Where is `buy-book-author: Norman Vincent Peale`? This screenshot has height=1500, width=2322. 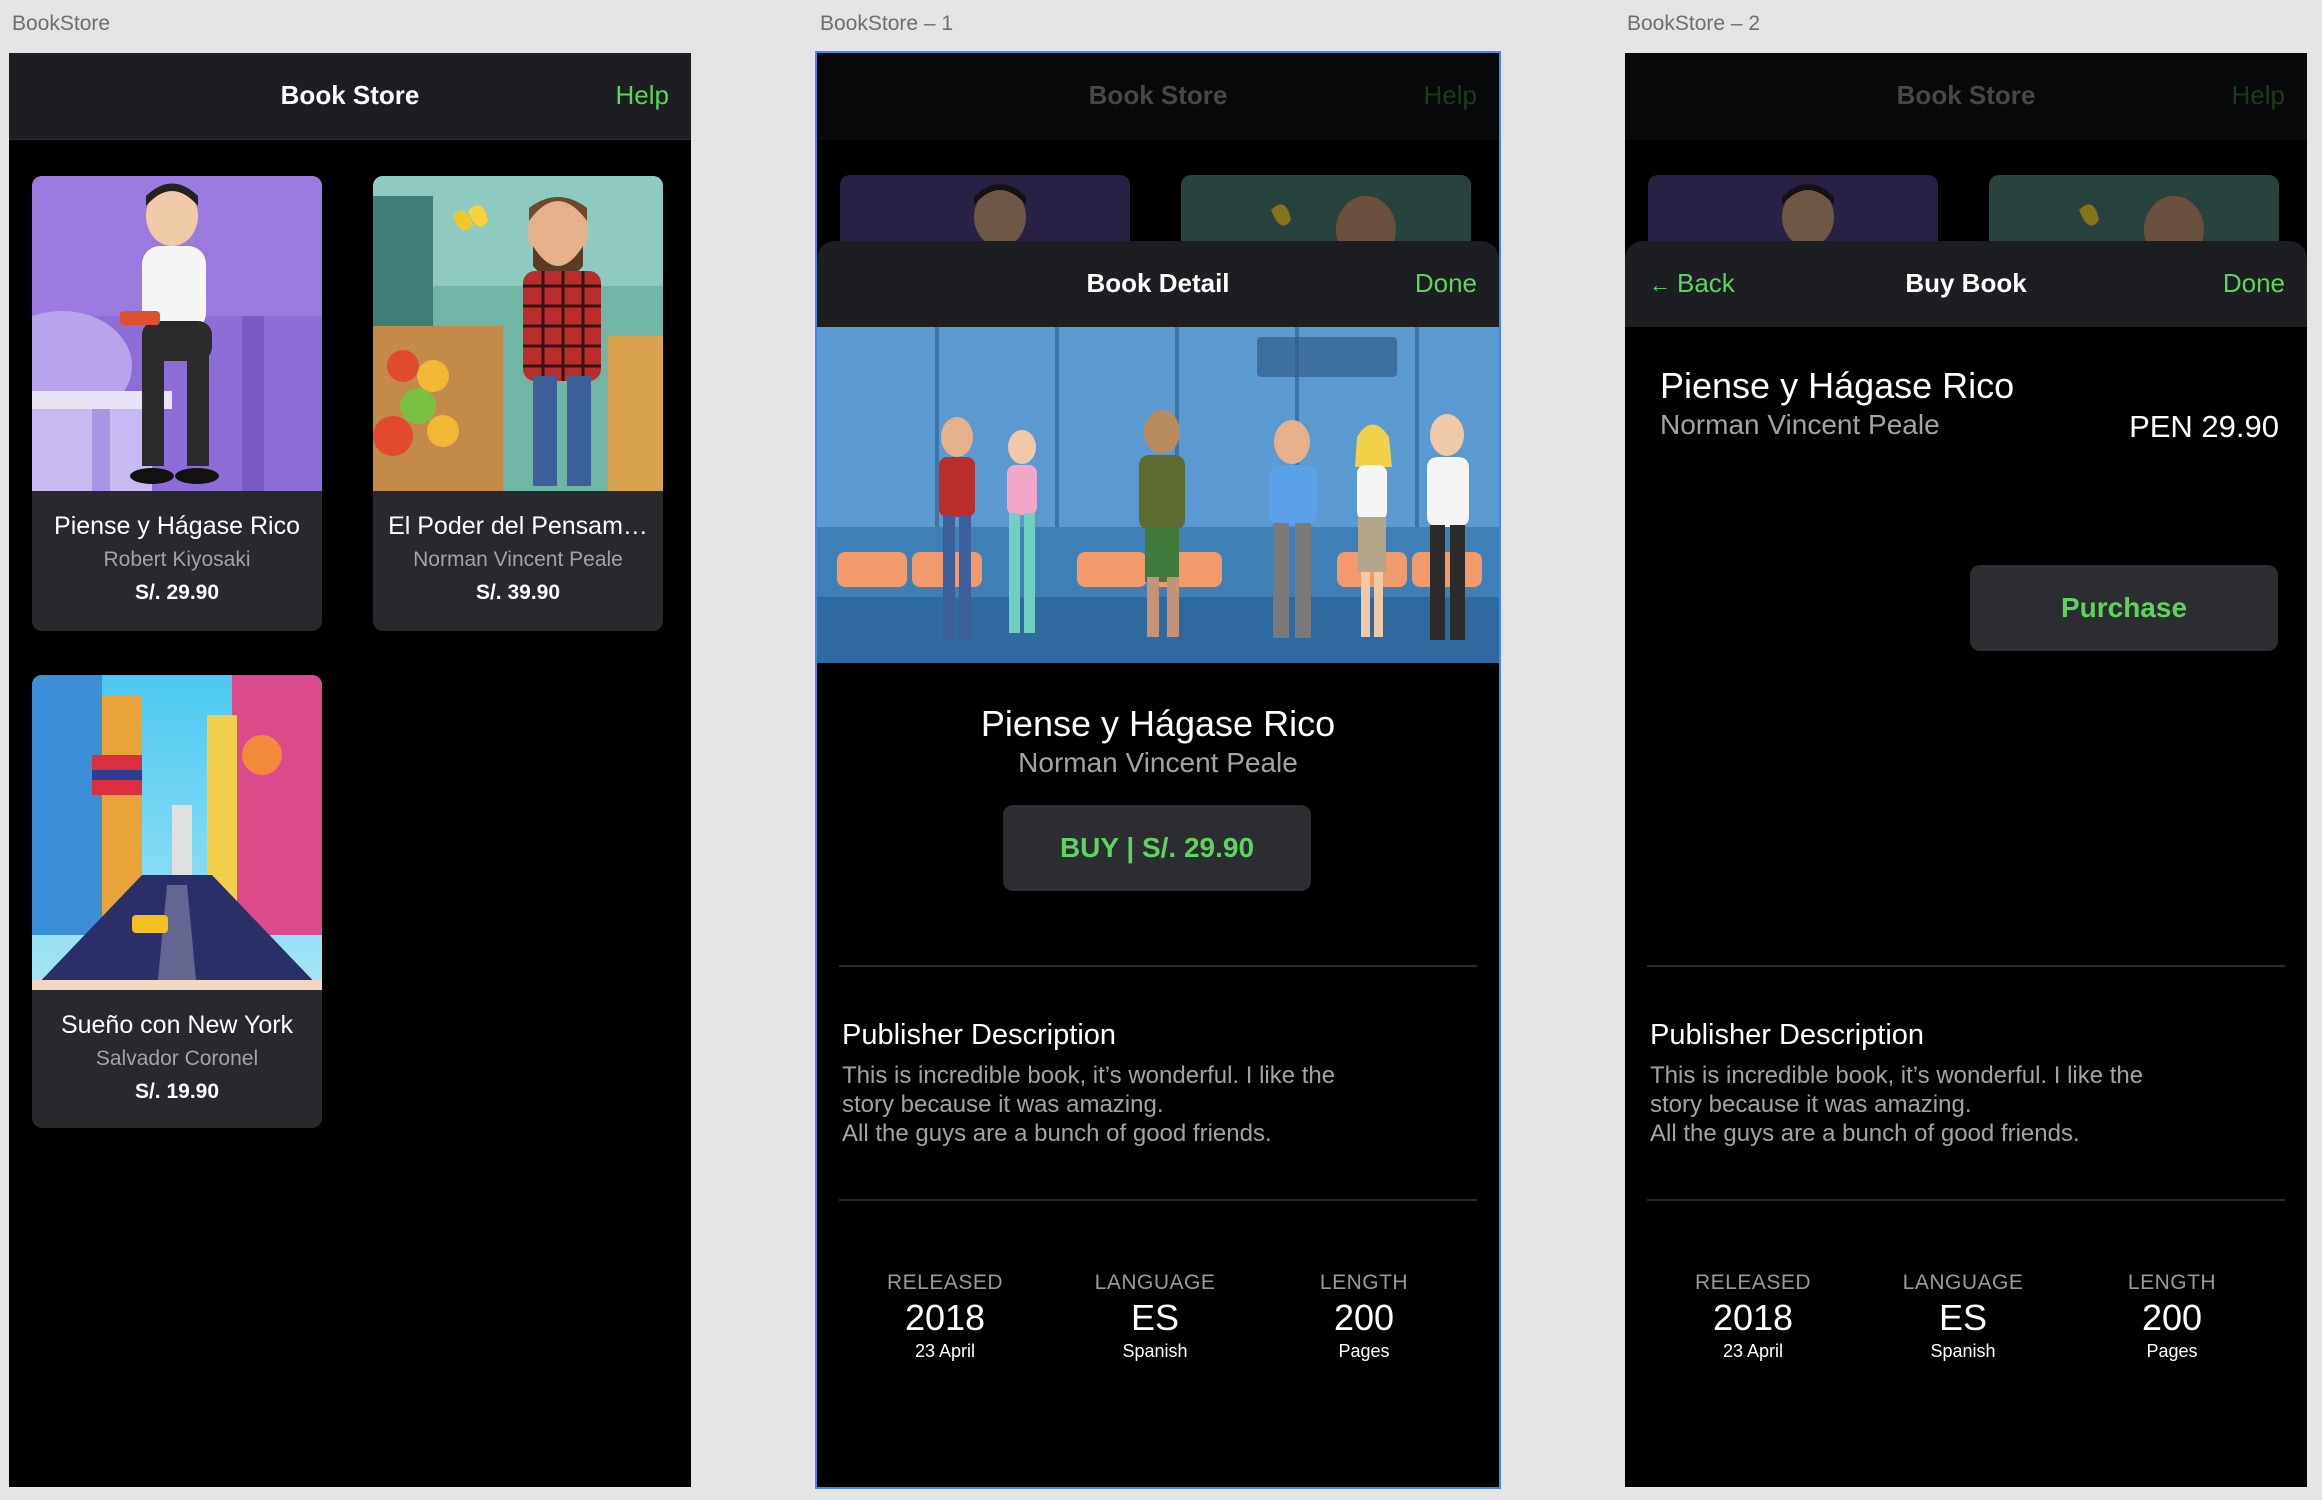
buy-book-author: Norman Vincent Peale is located at coordinates (1800, 424).